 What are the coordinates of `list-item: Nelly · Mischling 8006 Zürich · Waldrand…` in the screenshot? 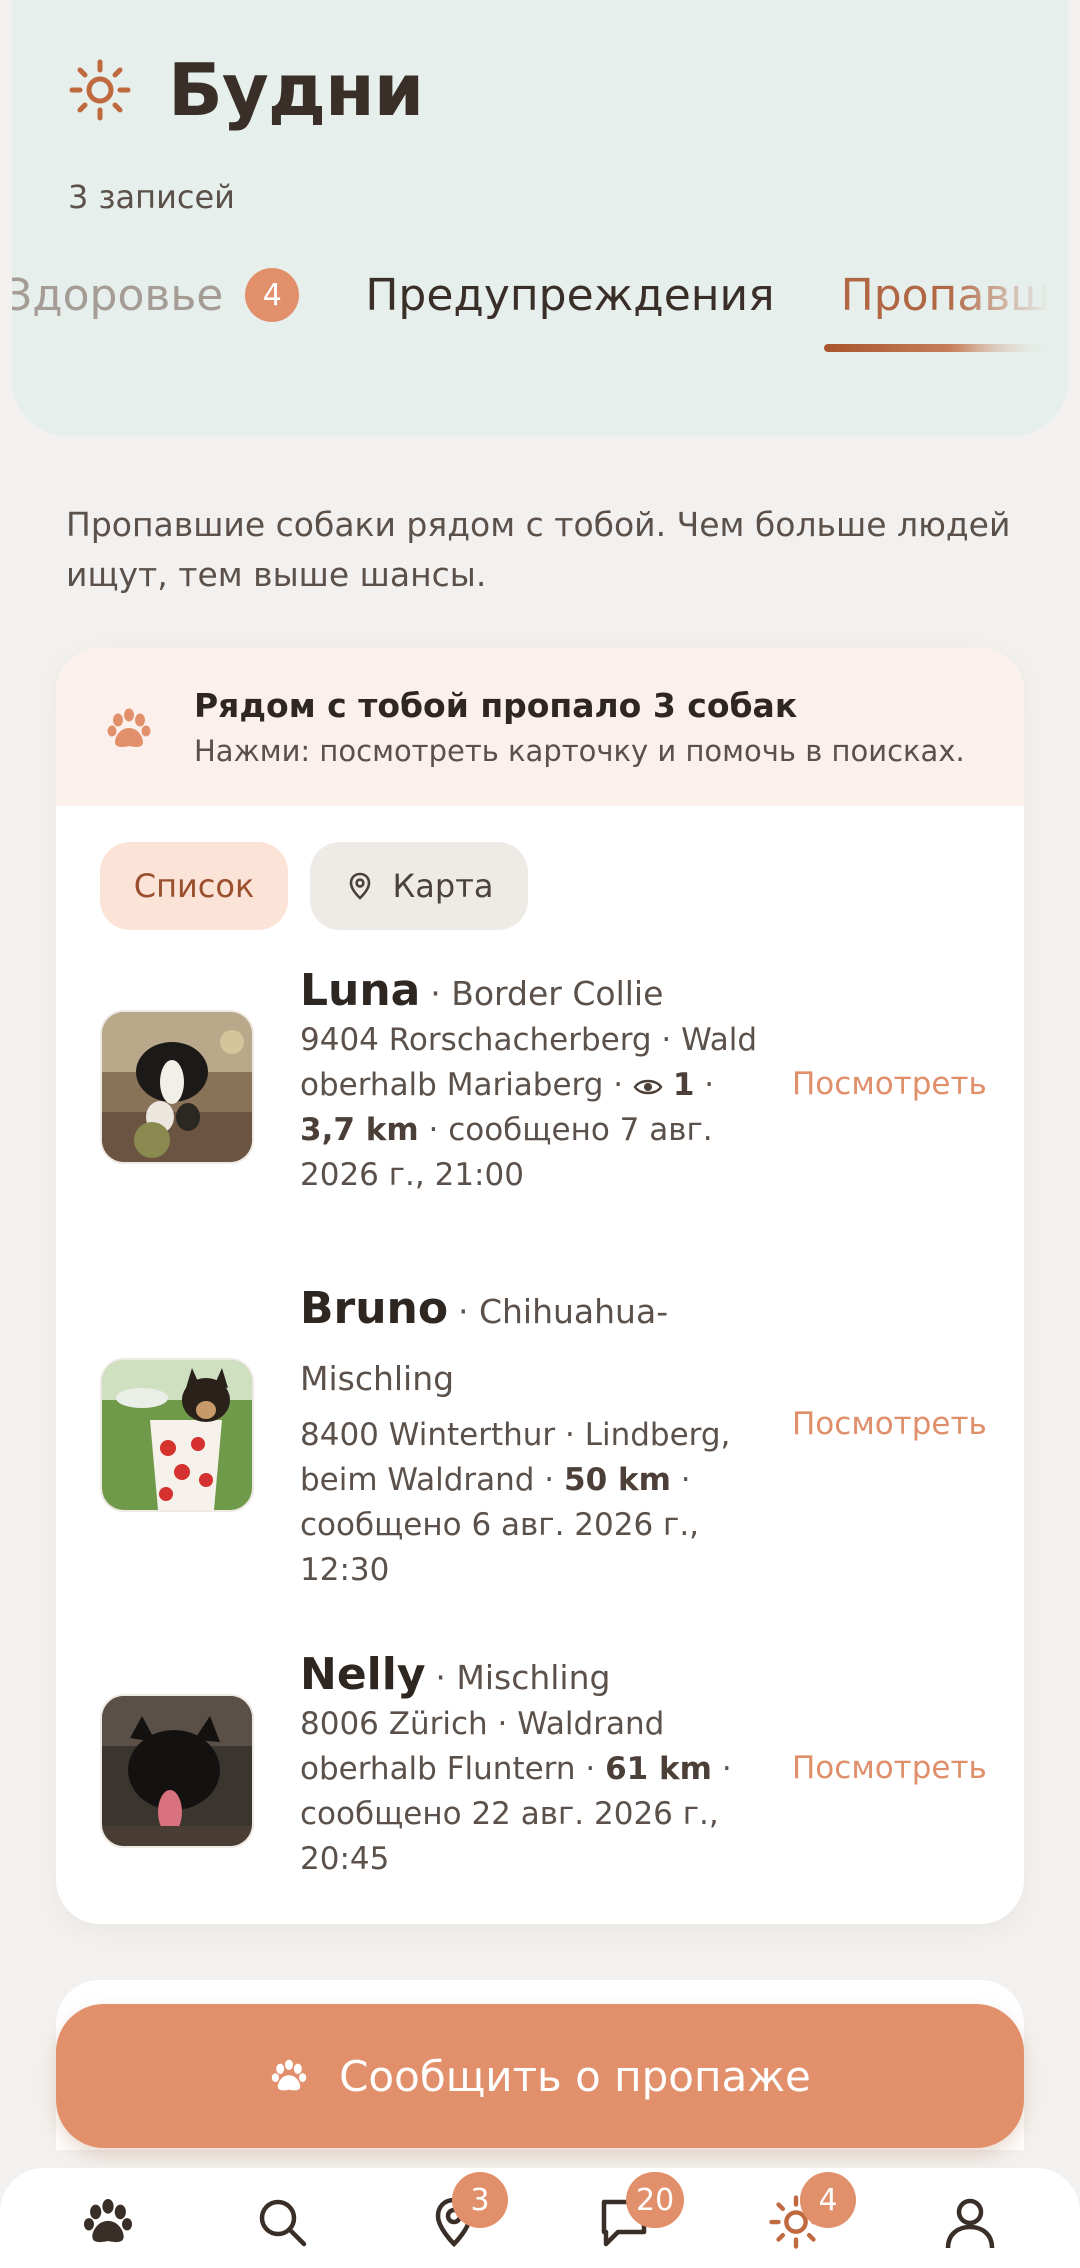 It's located at (550, 1772).